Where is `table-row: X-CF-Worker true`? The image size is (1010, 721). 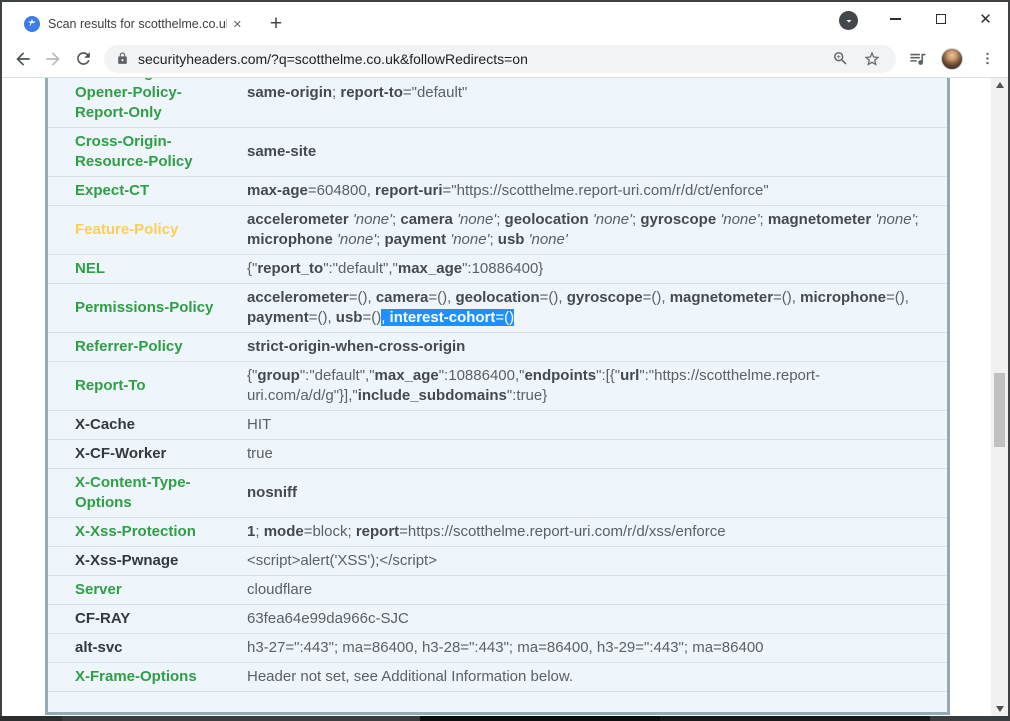 table-row: X-CF-Worker true is located at coordinates (497, 454).